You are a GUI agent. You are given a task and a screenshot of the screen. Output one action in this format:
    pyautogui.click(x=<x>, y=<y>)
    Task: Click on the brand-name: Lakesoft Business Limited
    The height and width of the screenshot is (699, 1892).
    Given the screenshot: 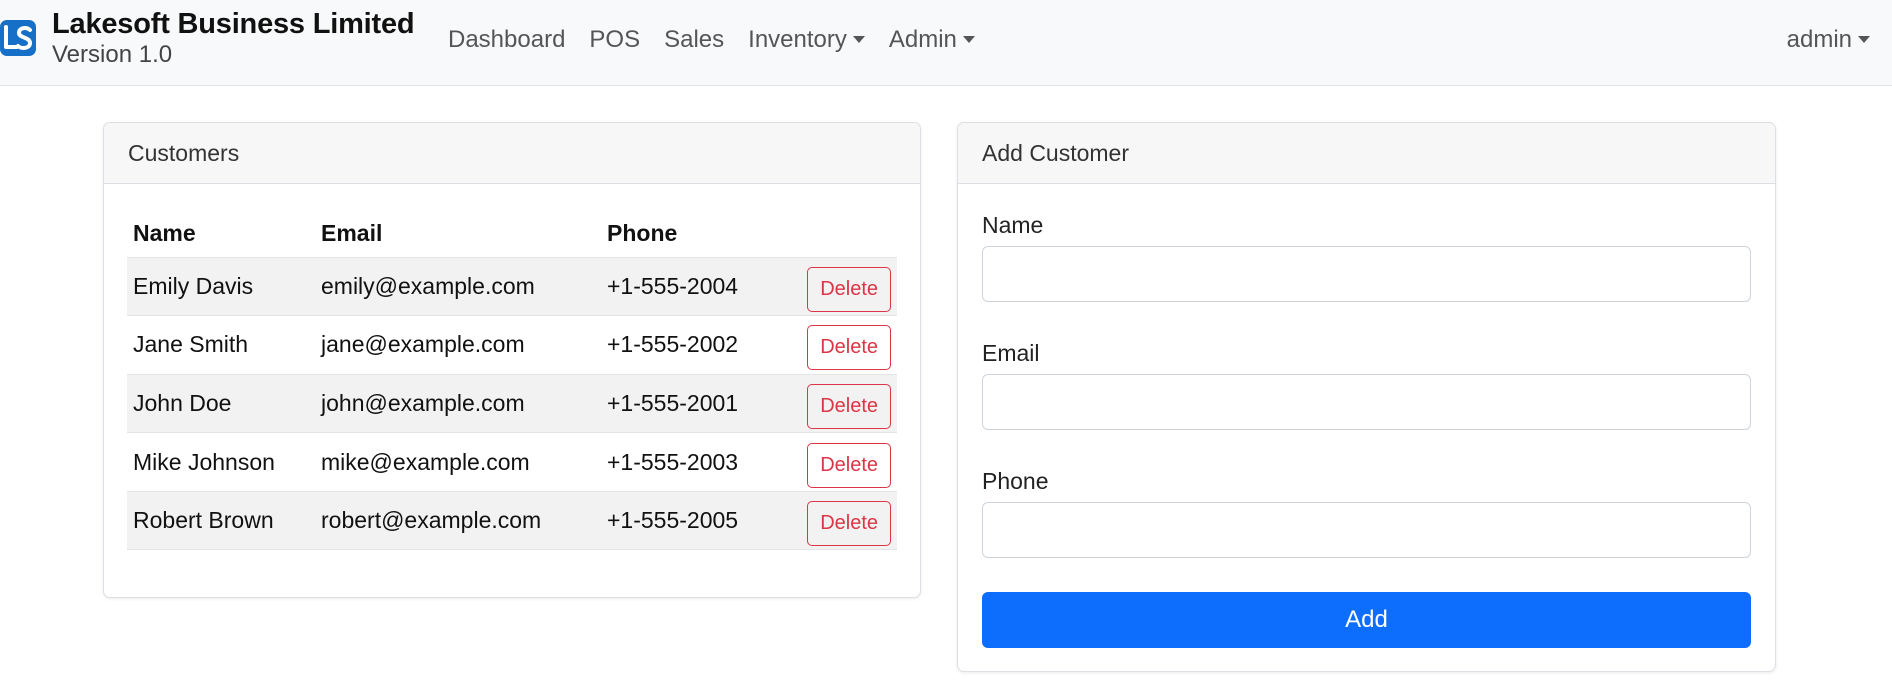 What is the action you would take?
    pyautogui.click(x=233, y=24)
    